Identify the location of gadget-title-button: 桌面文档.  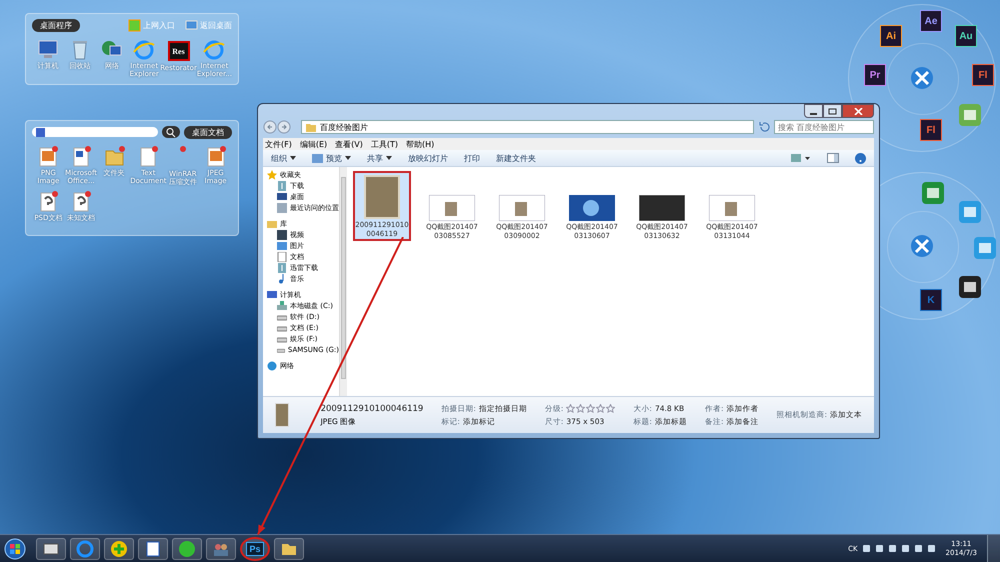
(208, 132).